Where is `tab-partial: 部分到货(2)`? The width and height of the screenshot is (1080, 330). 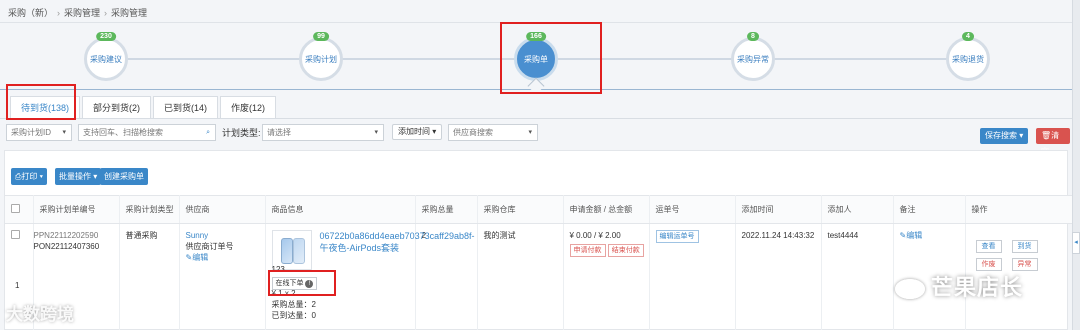 tab-partial: 部分到货(2) is located at coordinates (117, 107).